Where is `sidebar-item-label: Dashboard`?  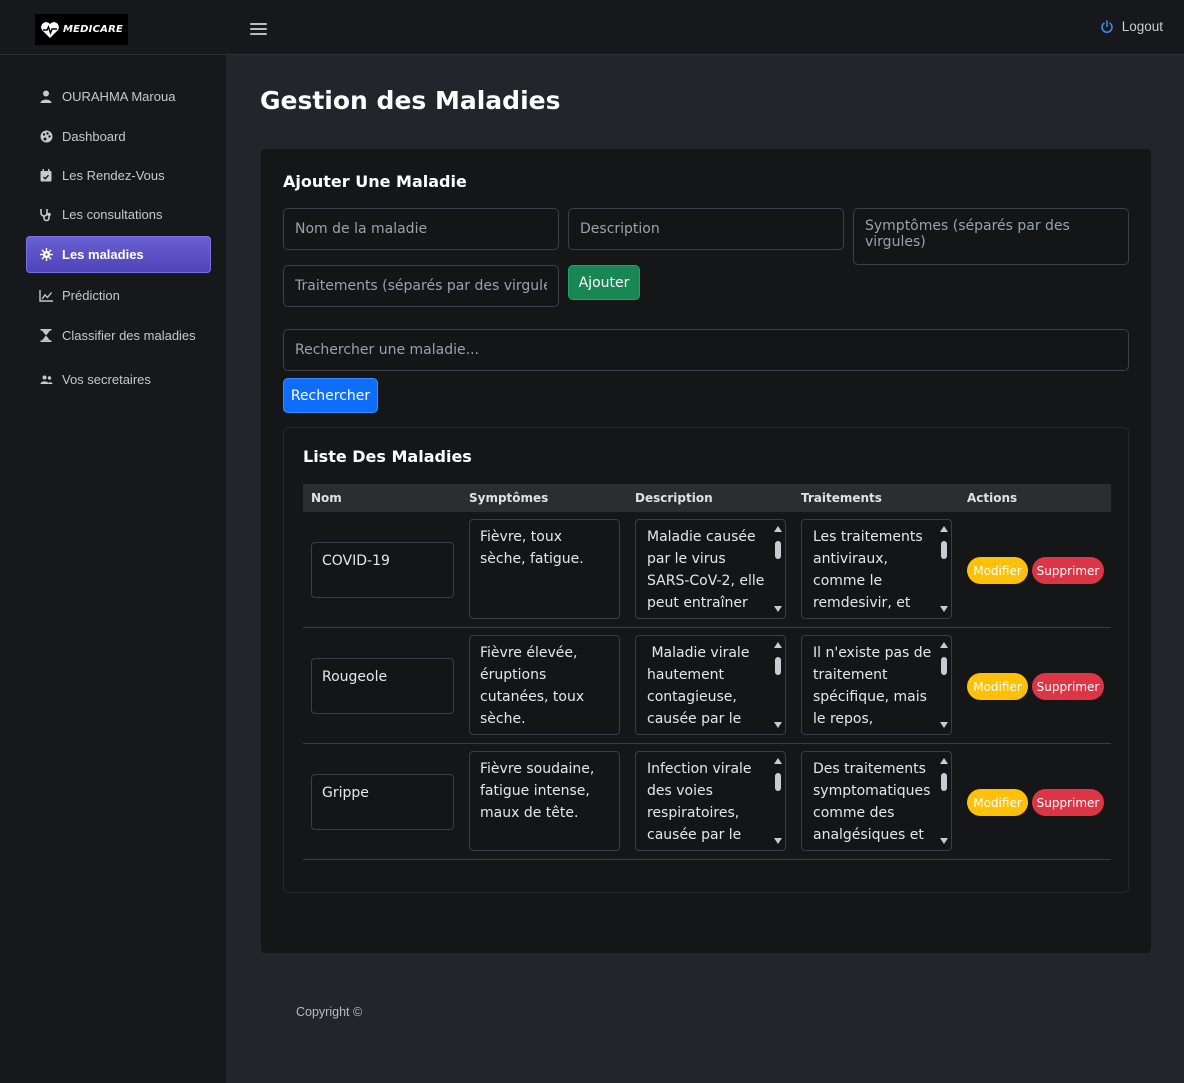 sidebar-item-label: Dashboard is located at coordinates (94, 136).